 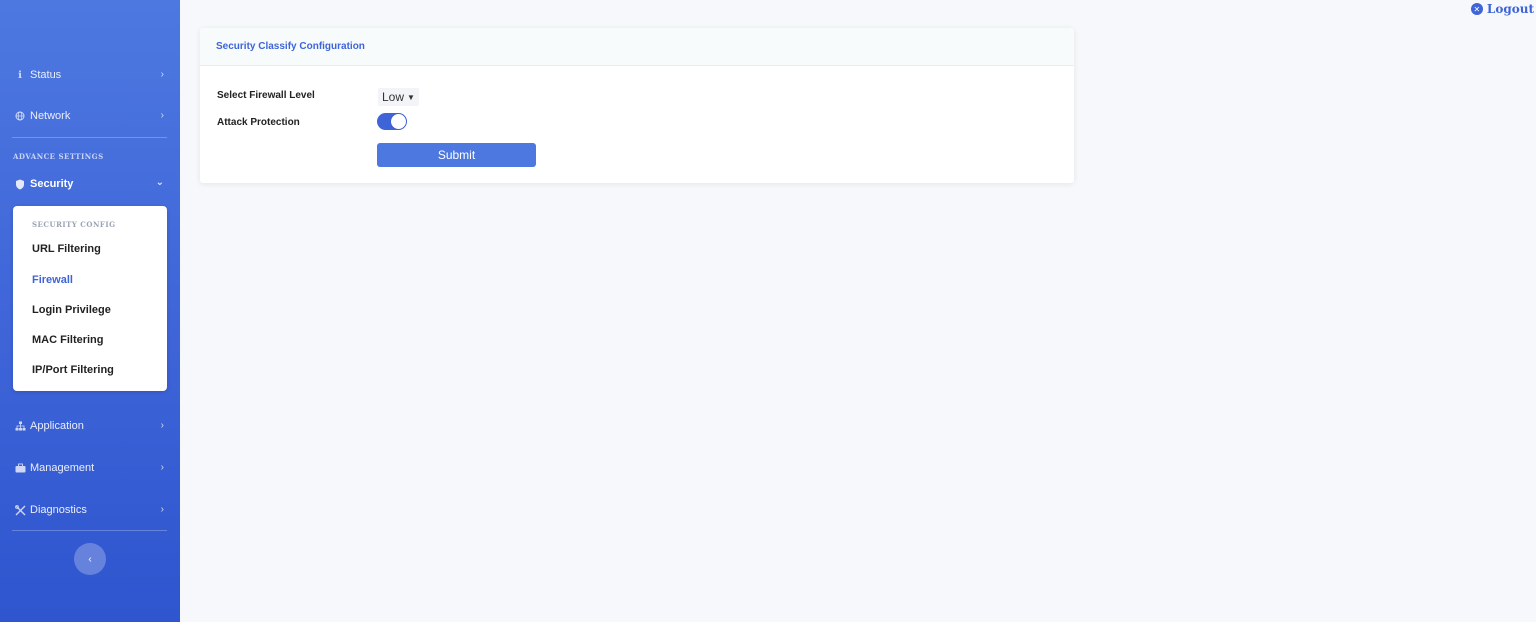 I want to click on sidebar-item-management: Management ›, so click(x=90, y=468).